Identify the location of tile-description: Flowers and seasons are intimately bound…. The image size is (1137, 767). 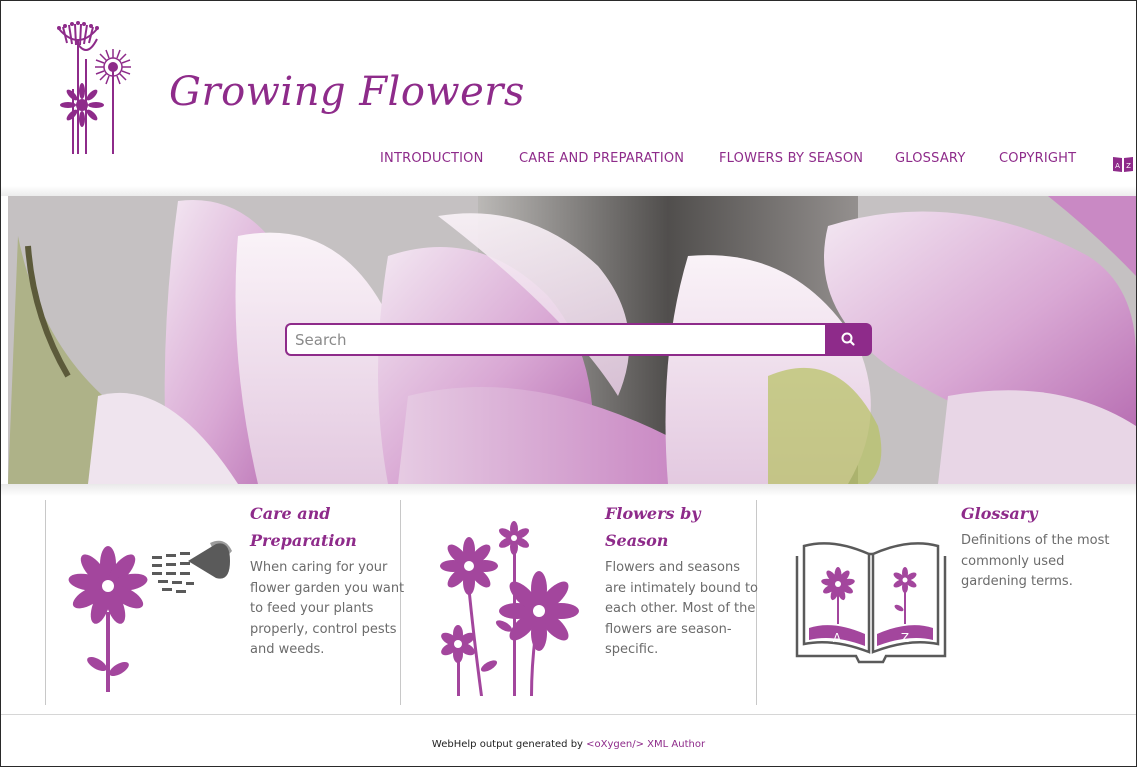
(681, 608).